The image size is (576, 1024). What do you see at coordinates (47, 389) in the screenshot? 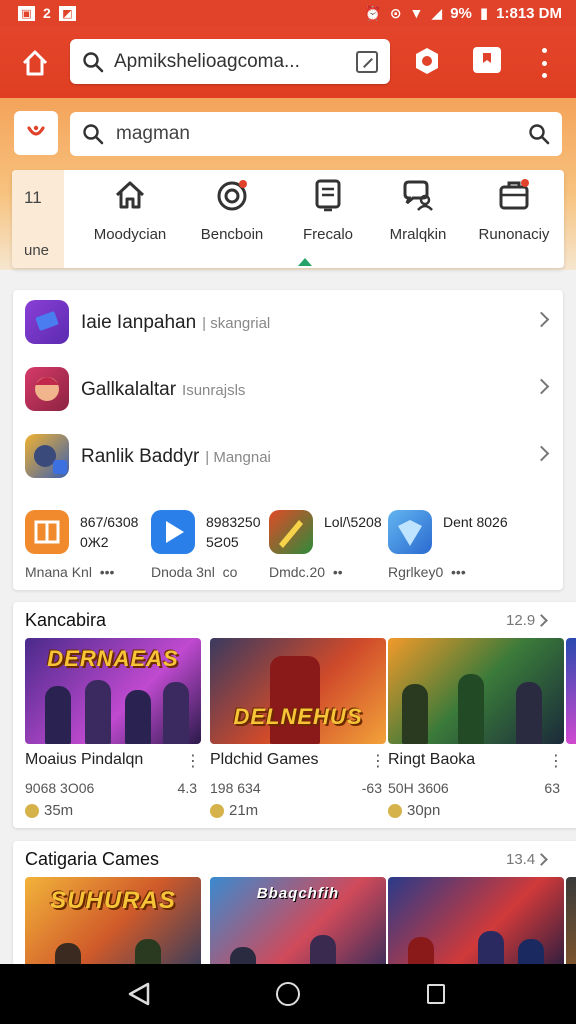
I see `app-icon-character` at bounding box center [47, 389].